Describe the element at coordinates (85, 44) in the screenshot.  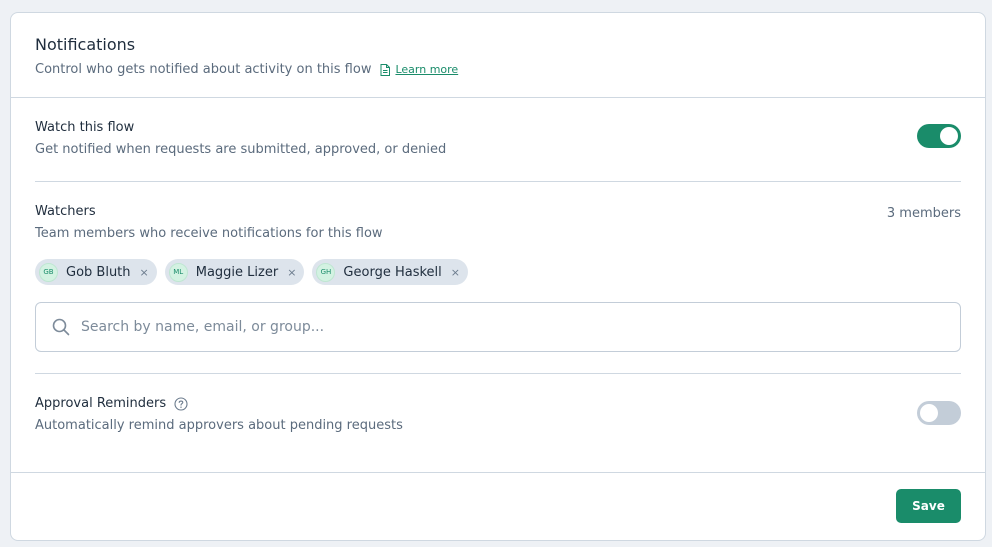
I see `page-title: Notifications` at that location.